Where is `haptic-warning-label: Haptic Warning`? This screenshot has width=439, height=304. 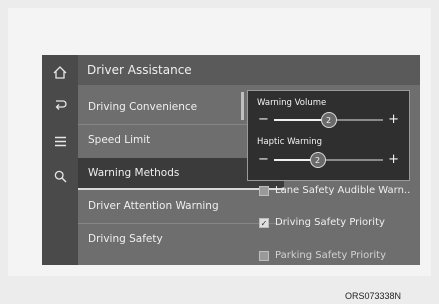 haptic-warning-label: Haptic Warning is located at coordinates (290, 142).